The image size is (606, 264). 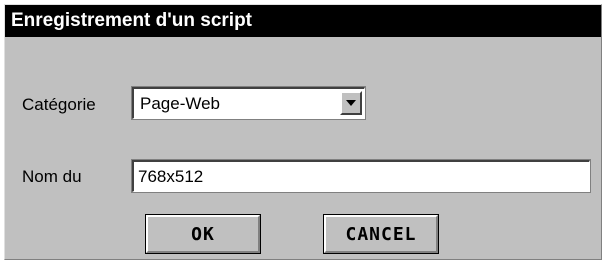 What do you see at coordinates (171, 176) in the screenshot?
I see `script-name-value: 768x512` at bounding box center [171, 176].